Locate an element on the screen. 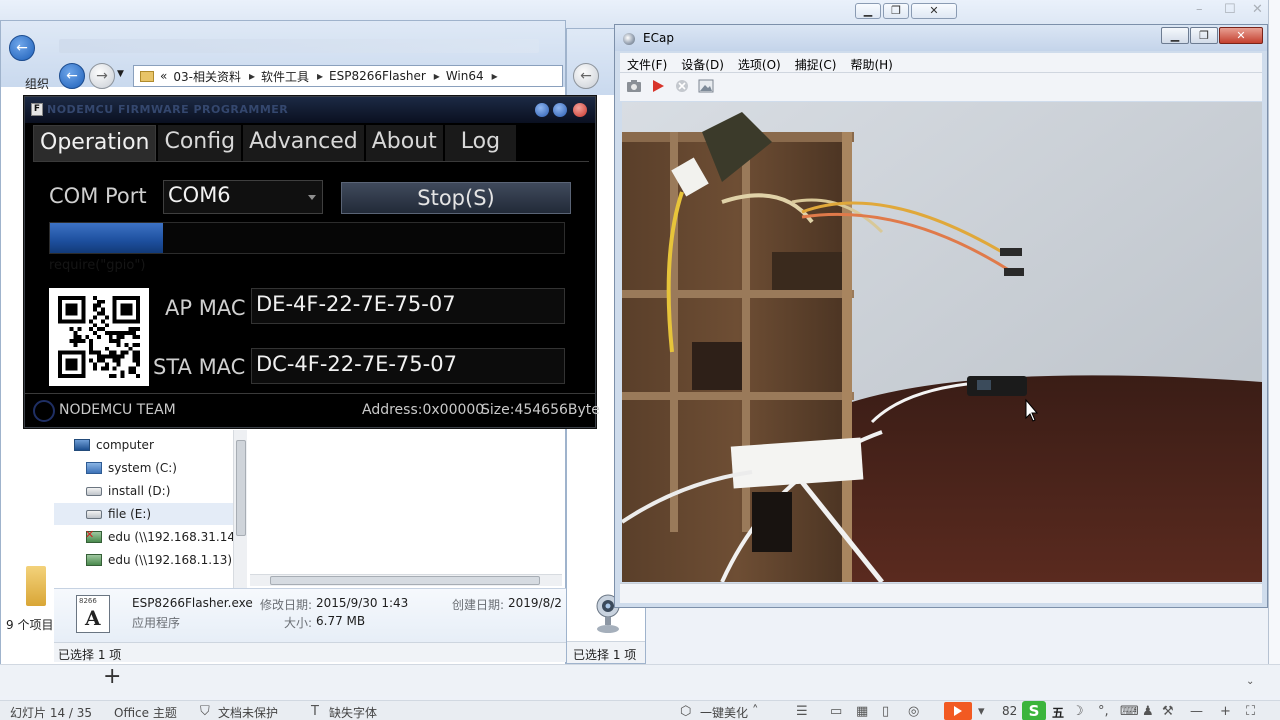  sogou-ime-icon: S is located at coordinates (1034, 710).